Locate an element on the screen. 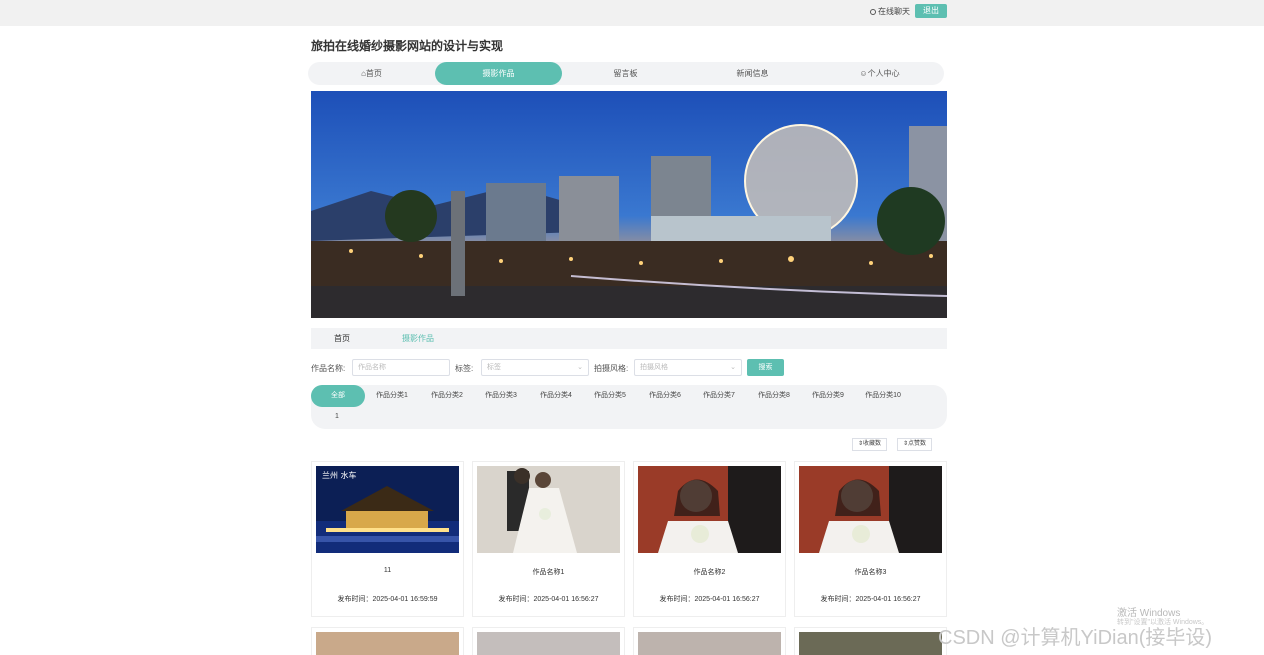 The image size is (1264, 655). category-tab: 作品分类4 is located at coordinates (556, 396).